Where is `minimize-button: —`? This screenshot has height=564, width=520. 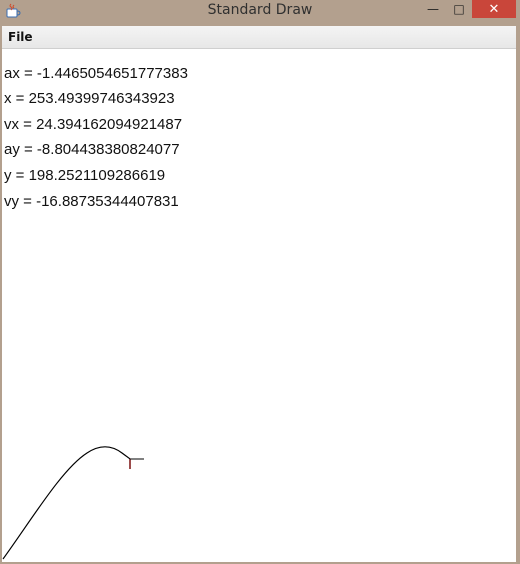
minimize-button: — is located at coordinates (433, 9).